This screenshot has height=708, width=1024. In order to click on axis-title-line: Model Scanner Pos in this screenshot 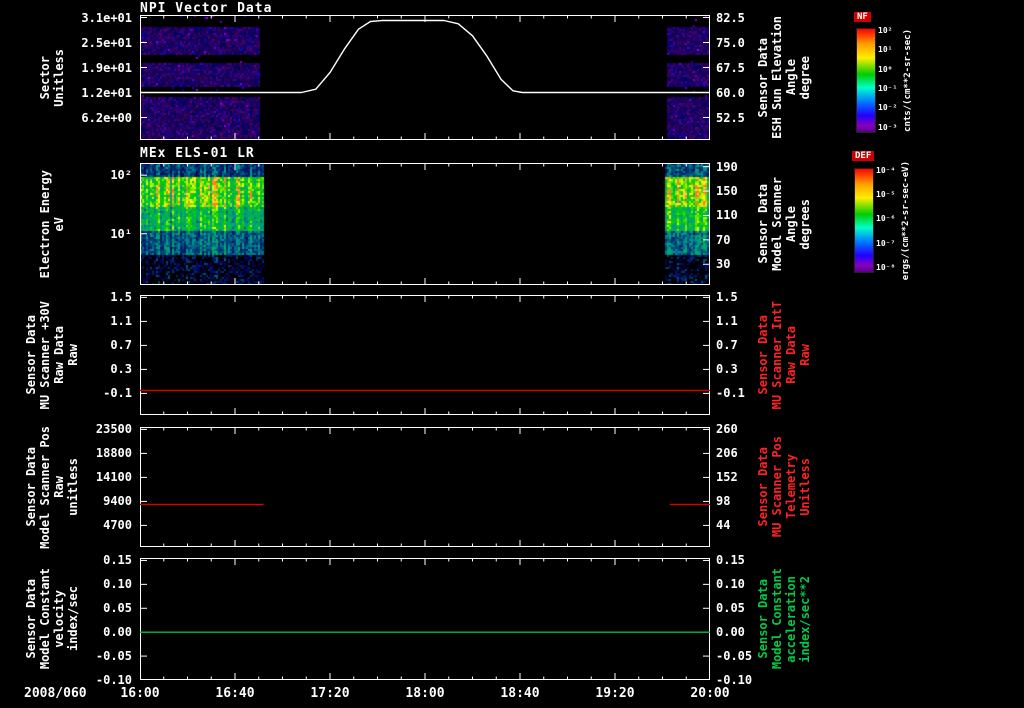, I will do `click(44, 487)`.